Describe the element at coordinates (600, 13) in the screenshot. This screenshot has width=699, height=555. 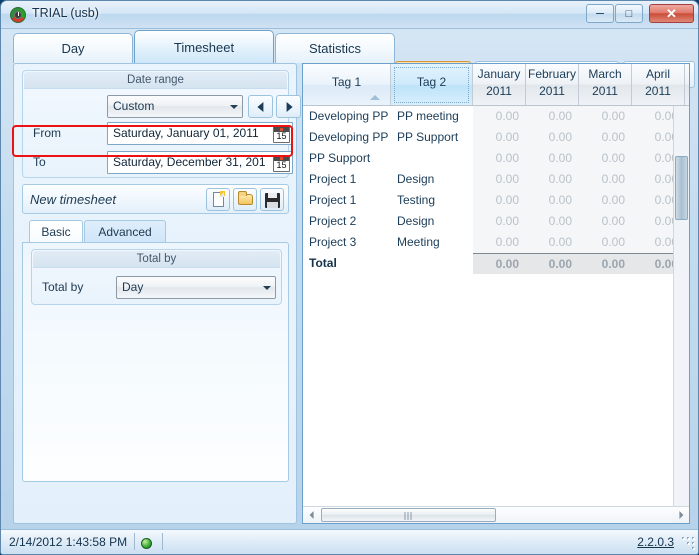
I see `minimize-button: –` at that location.